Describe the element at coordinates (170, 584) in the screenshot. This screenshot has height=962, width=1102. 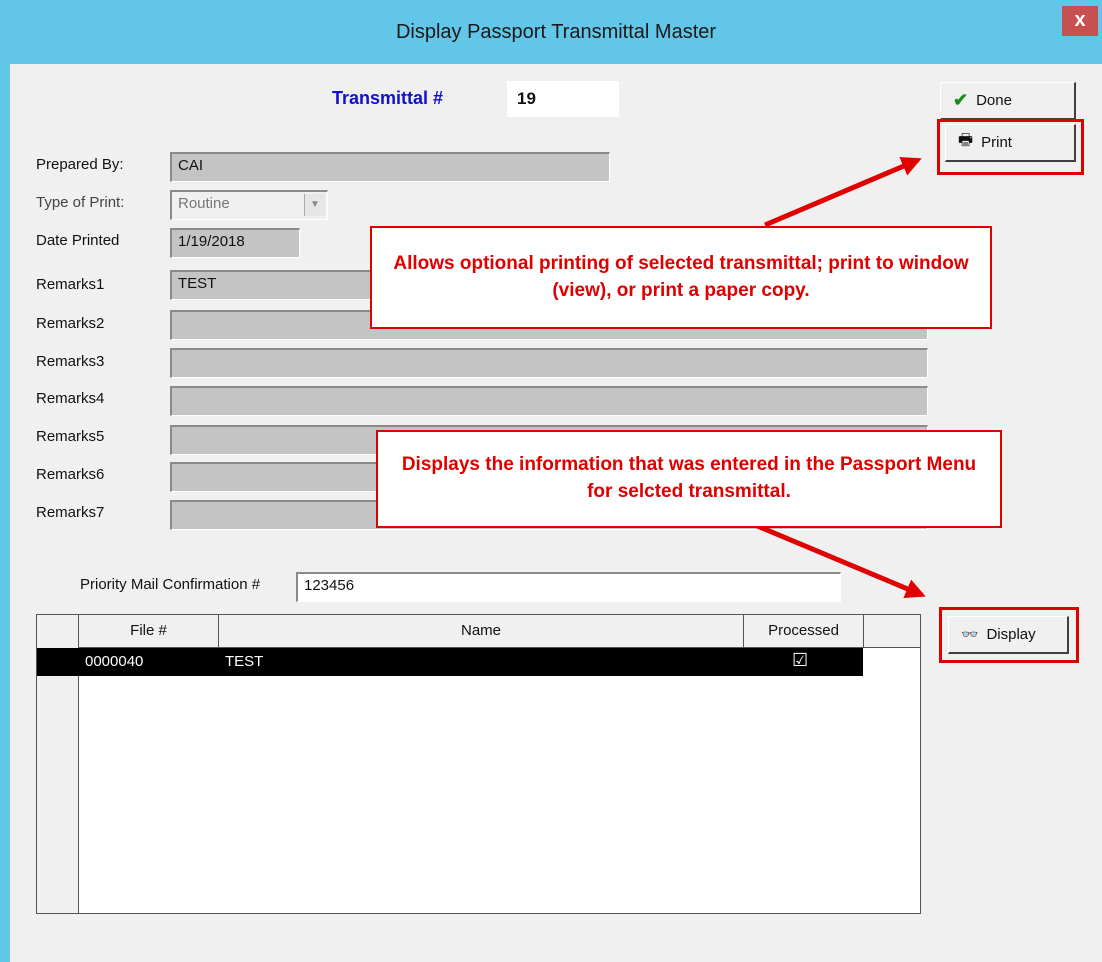
I see `priority-mail-label: Priority Mail Confirmation #` at that location.